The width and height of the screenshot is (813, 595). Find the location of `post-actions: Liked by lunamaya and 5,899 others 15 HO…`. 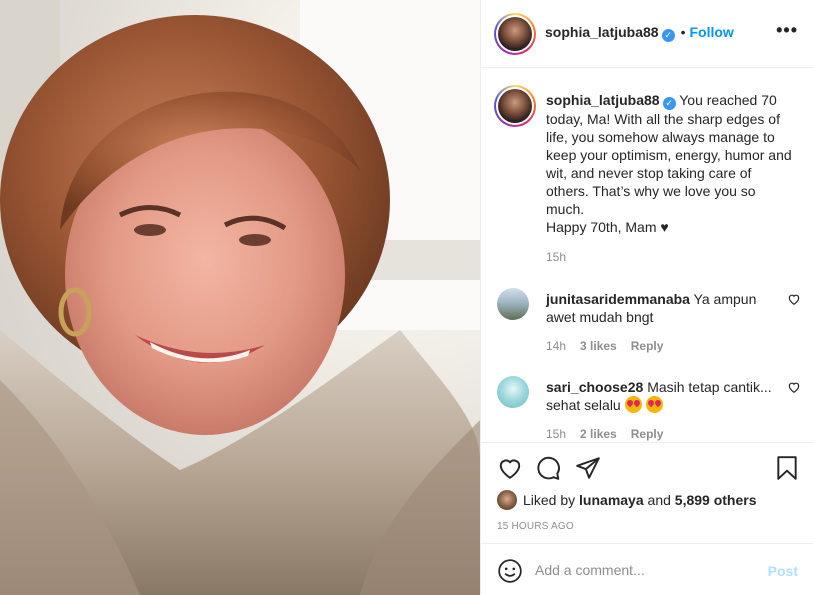

post-actions: Liked by lunamaya and 5,899 others 15 HO… is located at coordinates (647, 492).